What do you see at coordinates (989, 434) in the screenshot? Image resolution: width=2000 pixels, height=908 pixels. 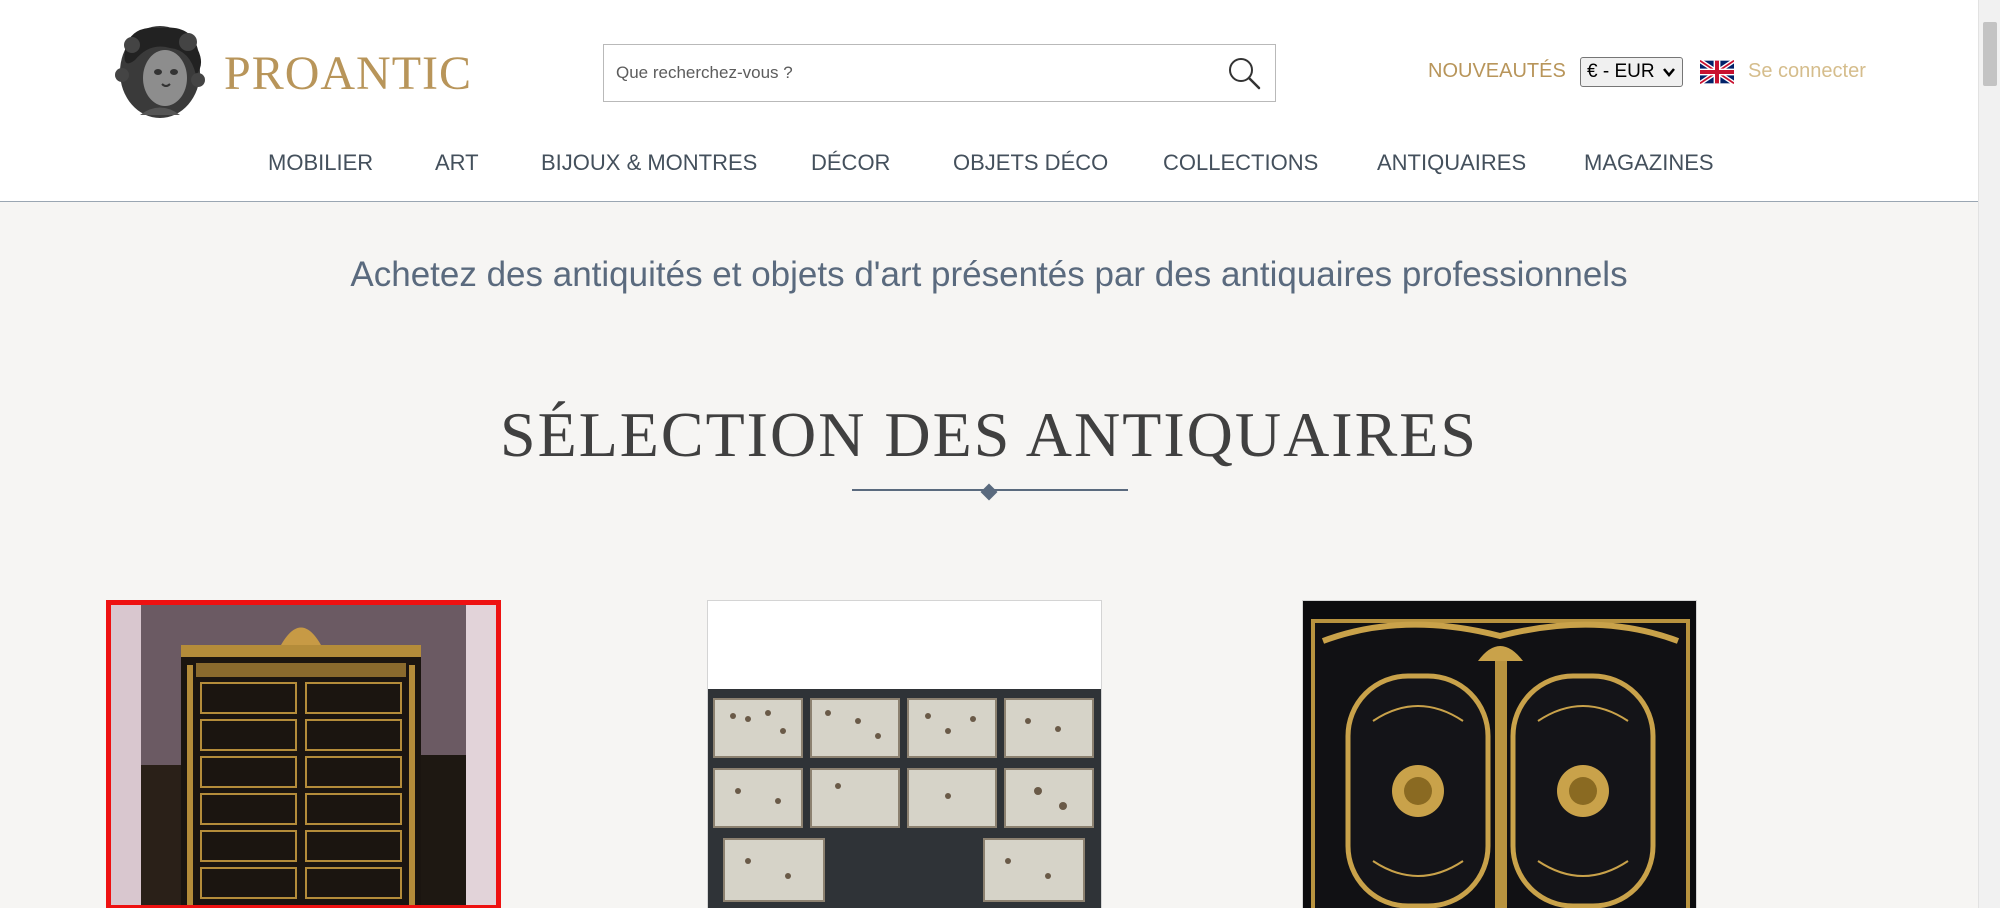 I see `section-title: SÉLECTION DES ANTIQUAIRES` at bounding box center [989, 434].